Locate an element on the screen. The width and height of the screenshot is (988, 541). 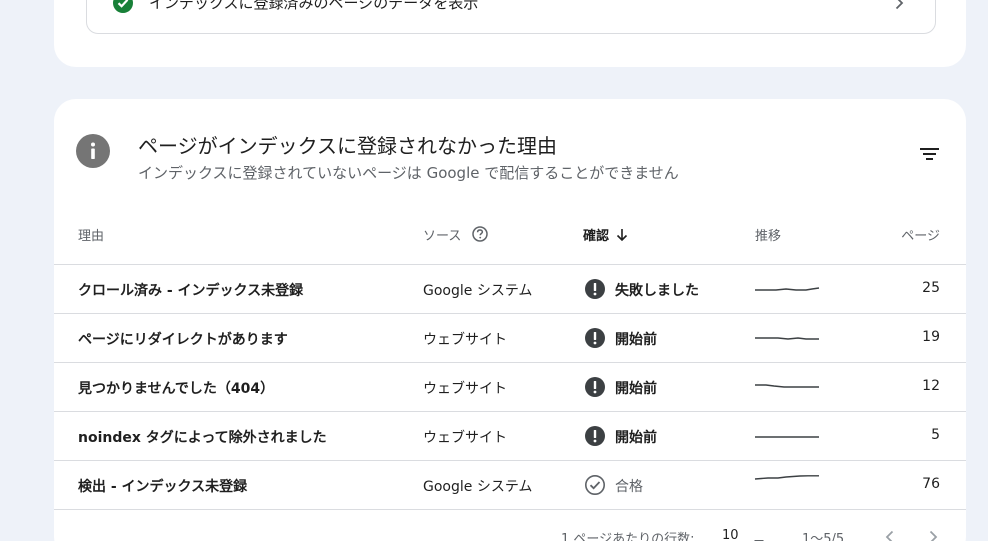
table-row: クロール済み - インデックス未登録 Google システム 失敗しました 25 is located at coordinates (510, 288).